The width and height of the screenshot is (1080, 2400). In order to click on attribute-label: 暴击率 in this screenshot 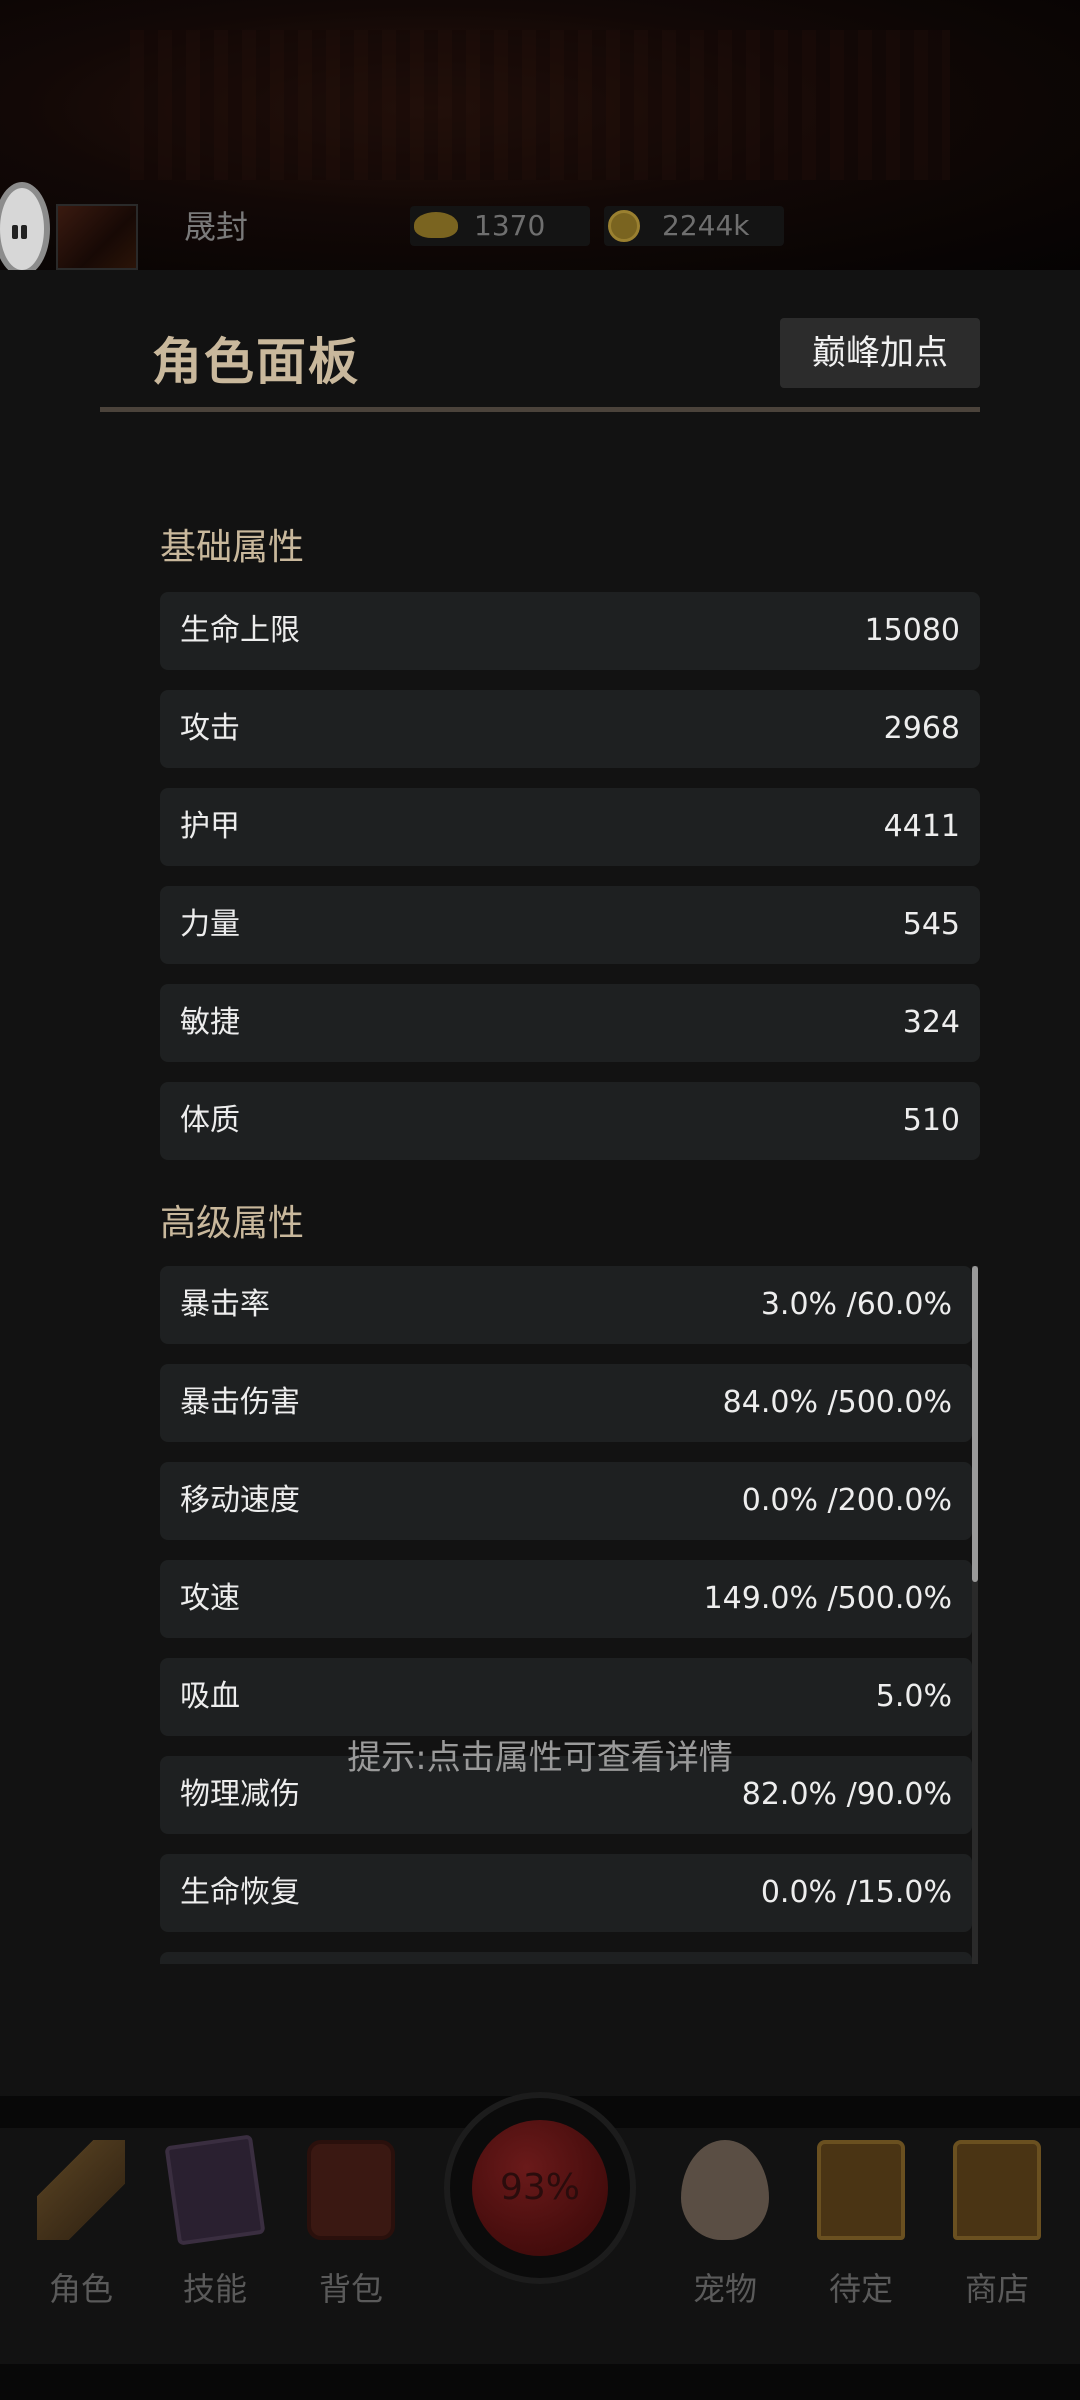, I will do `click(225, 1304)`.